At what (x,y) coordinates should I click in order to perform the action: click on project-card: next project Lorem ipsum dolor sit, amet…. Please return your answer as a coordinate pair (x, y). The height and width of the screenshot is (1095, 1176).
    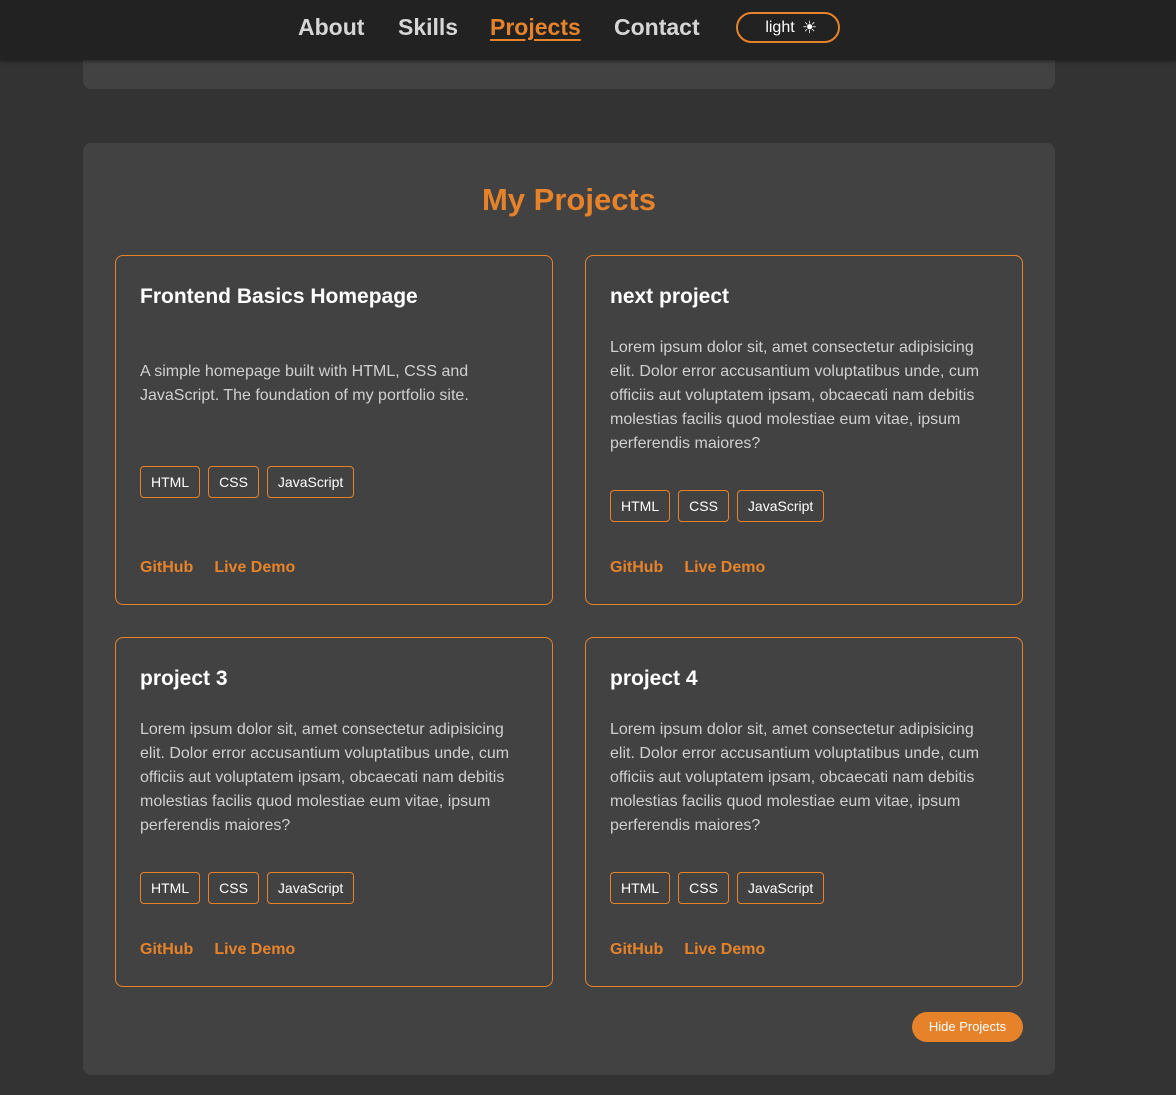
    Looking at the image, I should click on (804, 430).